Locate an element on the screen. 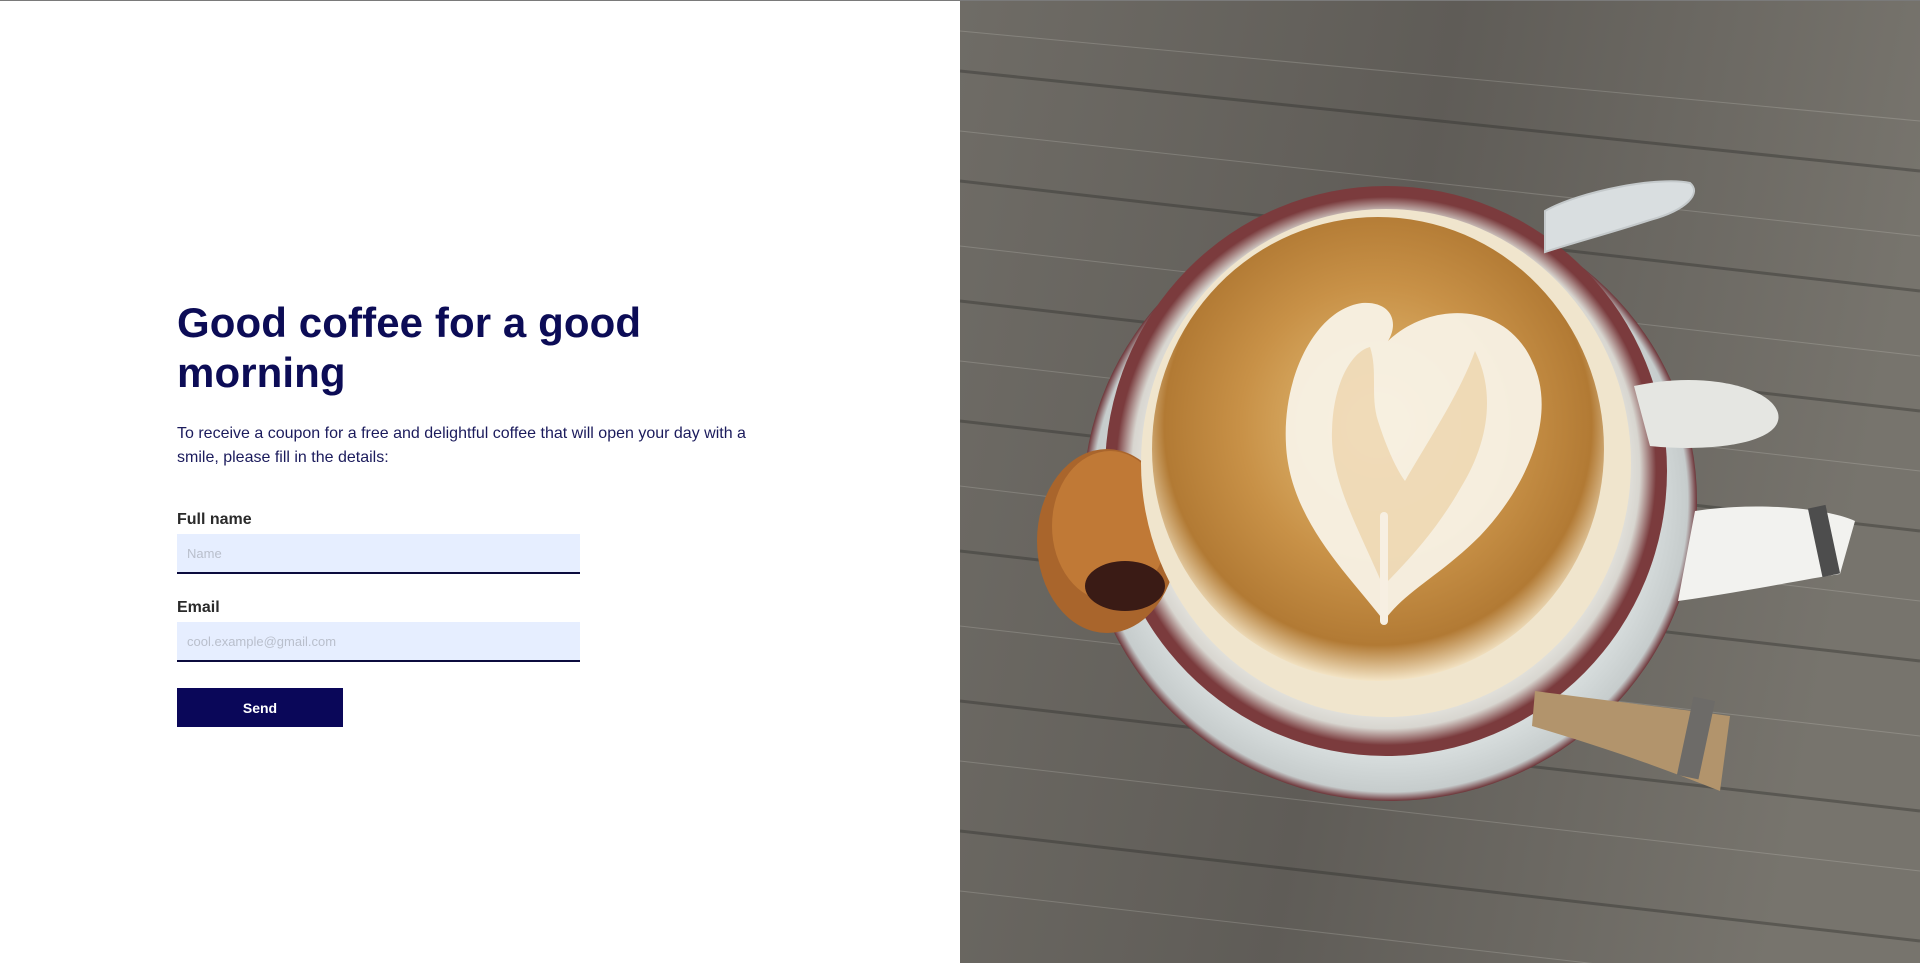  send-button: Send is located at coordinates (260, 707).